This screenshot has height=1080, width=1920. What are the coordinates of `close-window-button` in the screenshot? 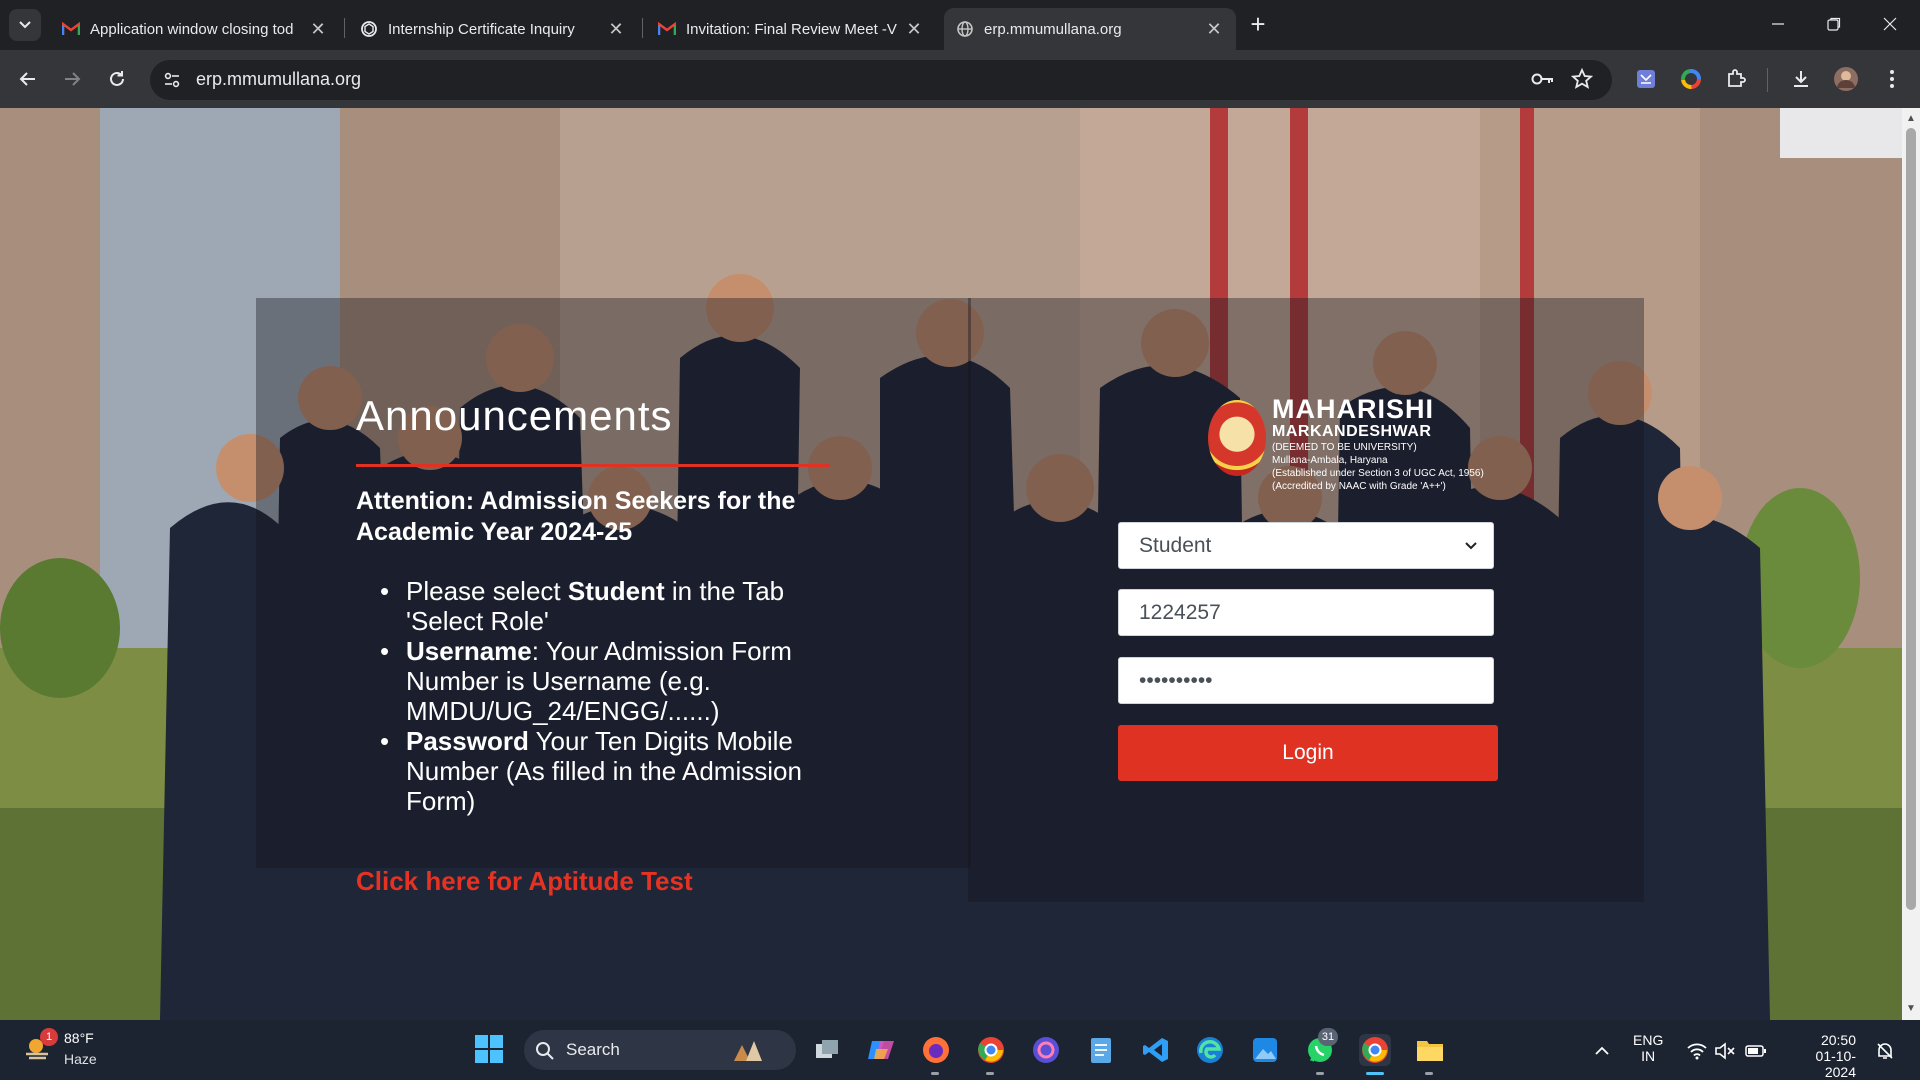 It's located at (1890, 24).